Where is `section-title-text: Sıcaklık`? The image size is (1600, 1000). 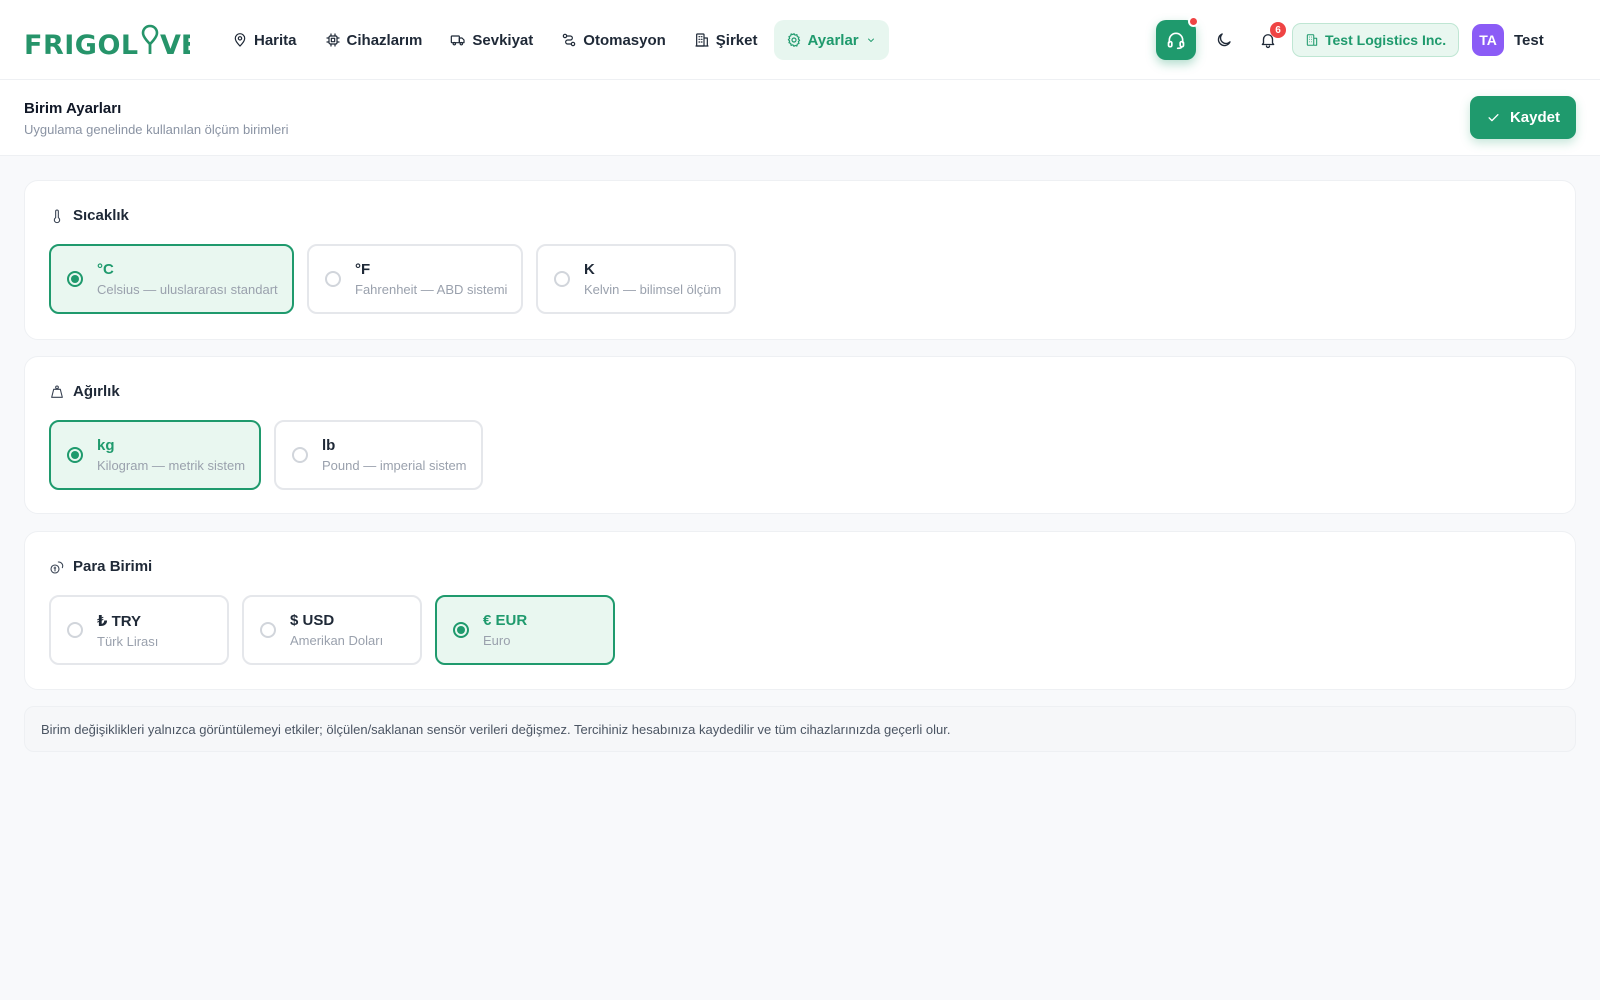 section-title-text: Sıcaklık is located at coordinates (101, 215).